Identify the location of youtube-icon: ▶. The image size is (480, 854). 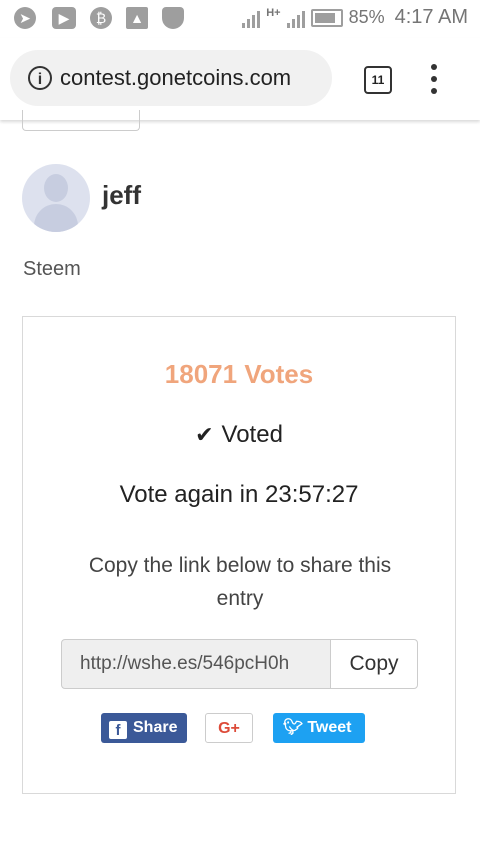
(64, 18).